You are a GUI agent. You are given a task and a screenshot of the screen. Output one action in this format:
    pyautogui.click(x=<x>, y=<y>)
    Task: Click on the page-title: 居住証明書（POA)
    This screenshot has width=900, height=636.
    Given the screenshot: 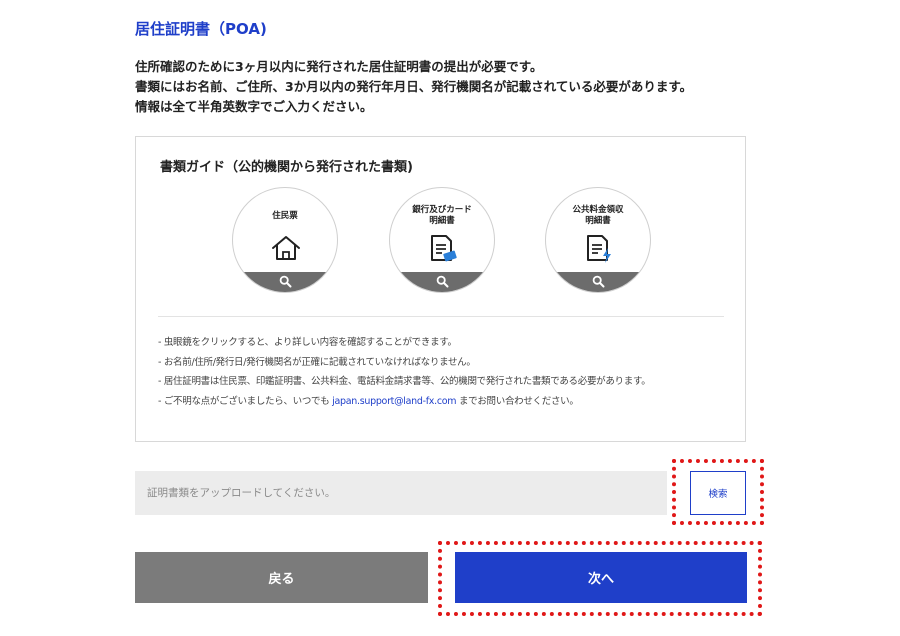 What is the action you would take?
    pyautogui.click(x=201, y=29)
    